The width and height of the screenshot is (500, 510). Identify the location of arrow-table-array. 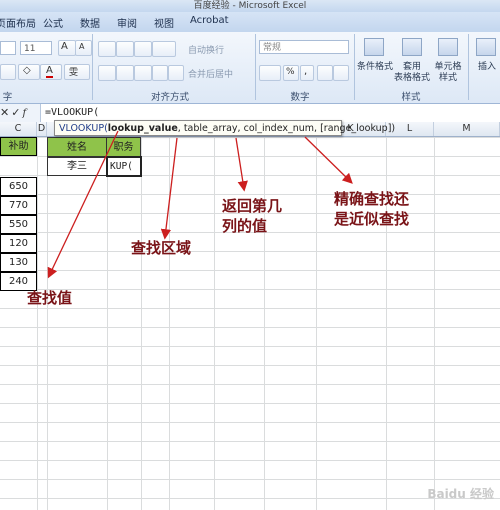
(169, 188).